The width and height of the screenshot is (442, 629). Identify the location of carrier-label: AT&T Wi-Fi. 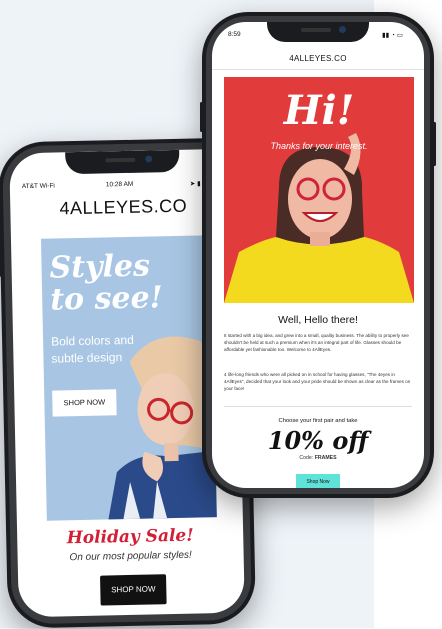
(38, 186).